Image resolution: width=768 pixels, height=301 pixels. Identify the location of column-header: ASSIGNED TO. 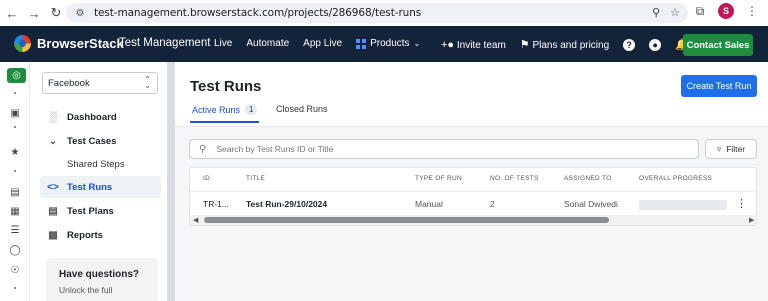
(588, 178).